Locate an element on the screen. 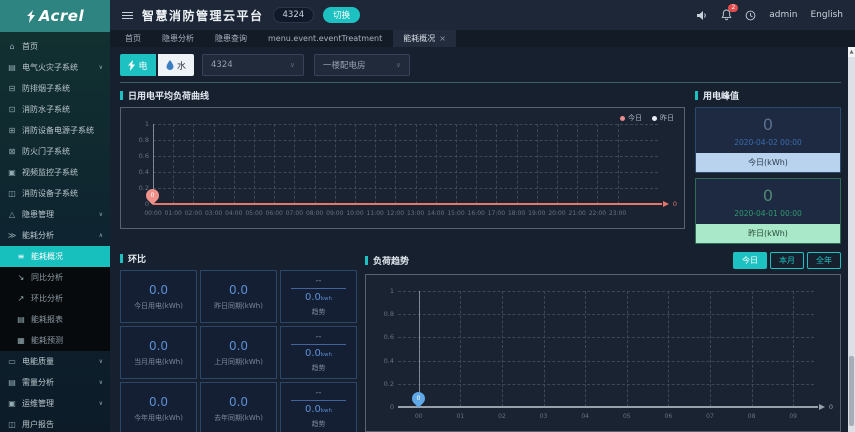 This screenshot has height=432, width=855. sidebar-item: ⊡ 消防水子系统 is located at coordinates (55, 109).